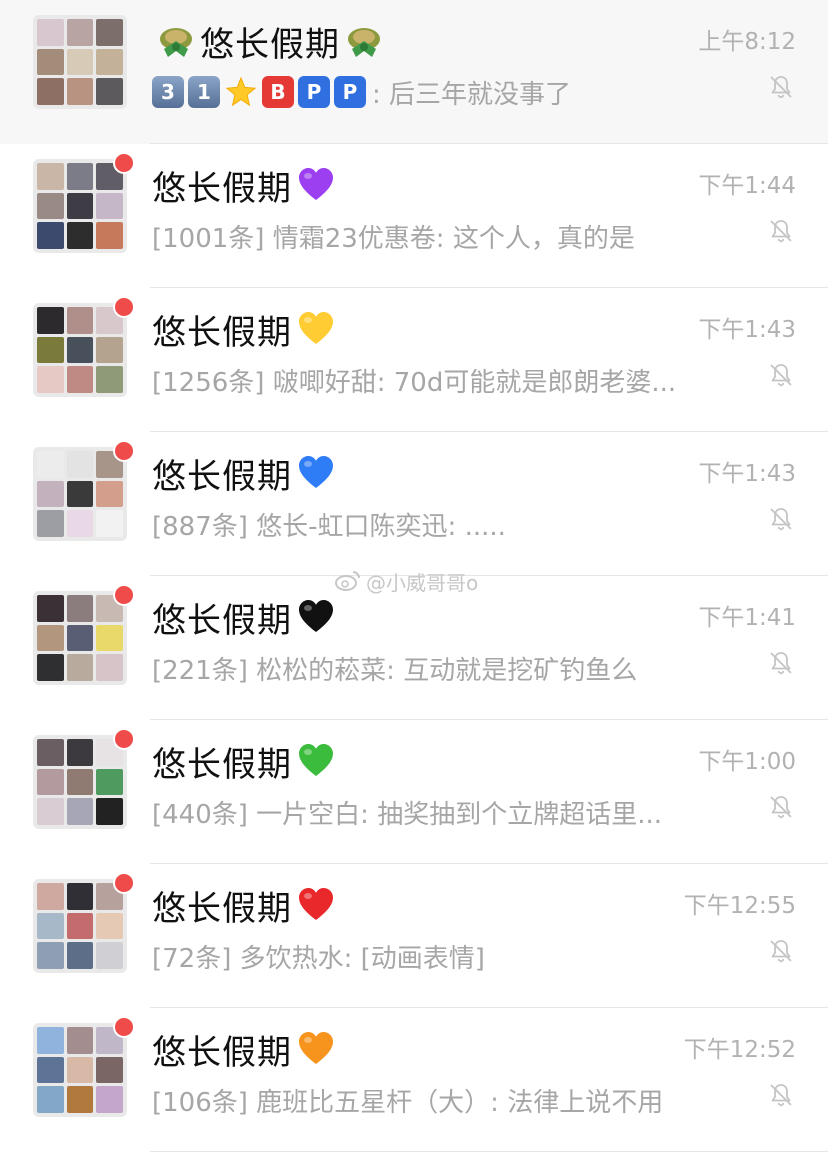 This screenshot has height=1158, width=828. I want to click on chat-time: 下午1:00, so click(747, 762).